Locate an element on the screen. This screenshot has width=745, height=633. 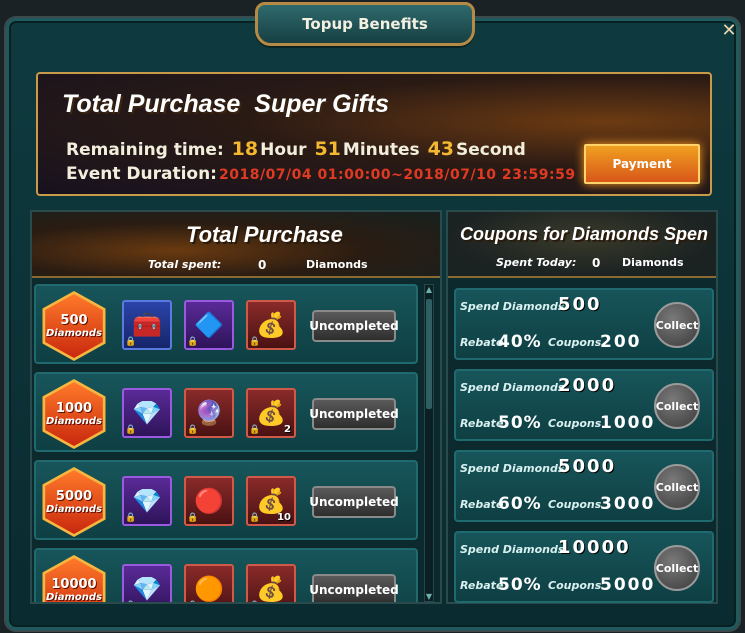
tier-row: 5000 Diamonds 💎 🔒 🔴 🔒 💰 🔒 10 Uncompleted is located at coordinates (226, 500).